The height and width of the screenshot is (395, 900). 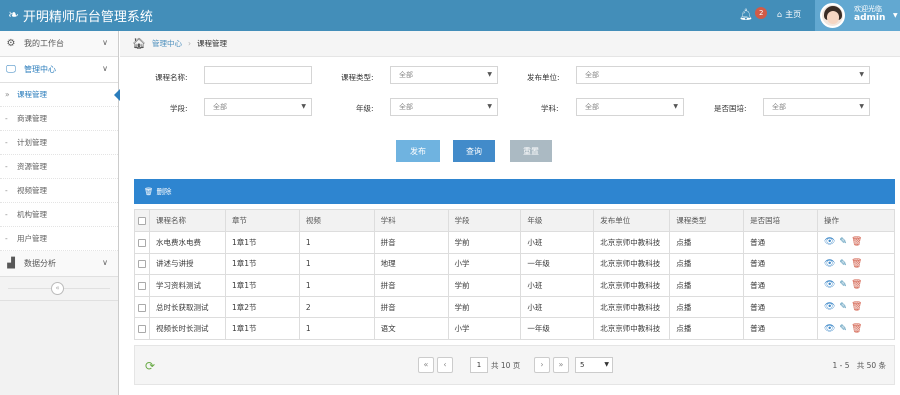 What do you see at coordinates (59, 143) in the screenshot?
I see `sidebar-subitem-plan: - 计划管理` at bounding box center [59, 143].